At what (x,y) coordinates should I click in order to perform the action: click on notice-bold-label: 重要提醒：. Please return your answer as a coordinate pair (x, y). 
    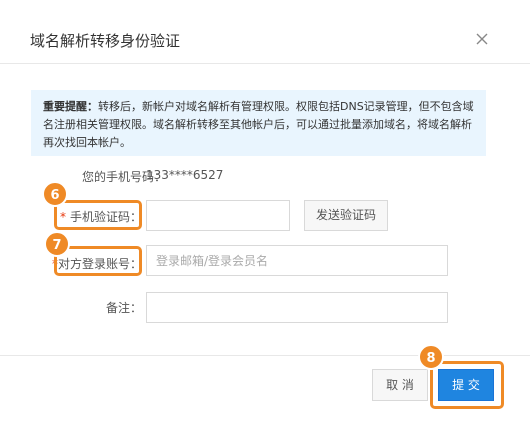
    Looking at the image, I should click on (70, 106).